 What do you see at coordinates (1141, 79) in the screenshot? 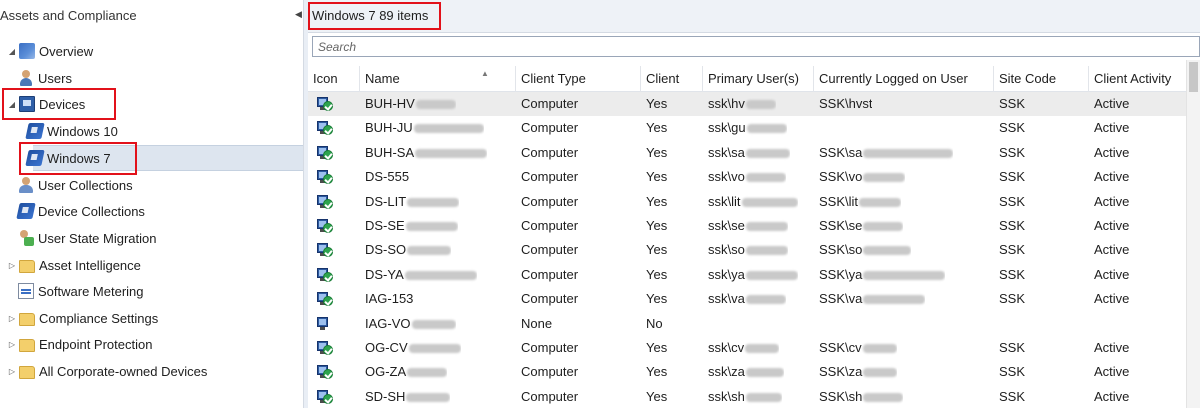
I see `column-header-client-activity: Client Activity` at bounding box center [1141, 79].